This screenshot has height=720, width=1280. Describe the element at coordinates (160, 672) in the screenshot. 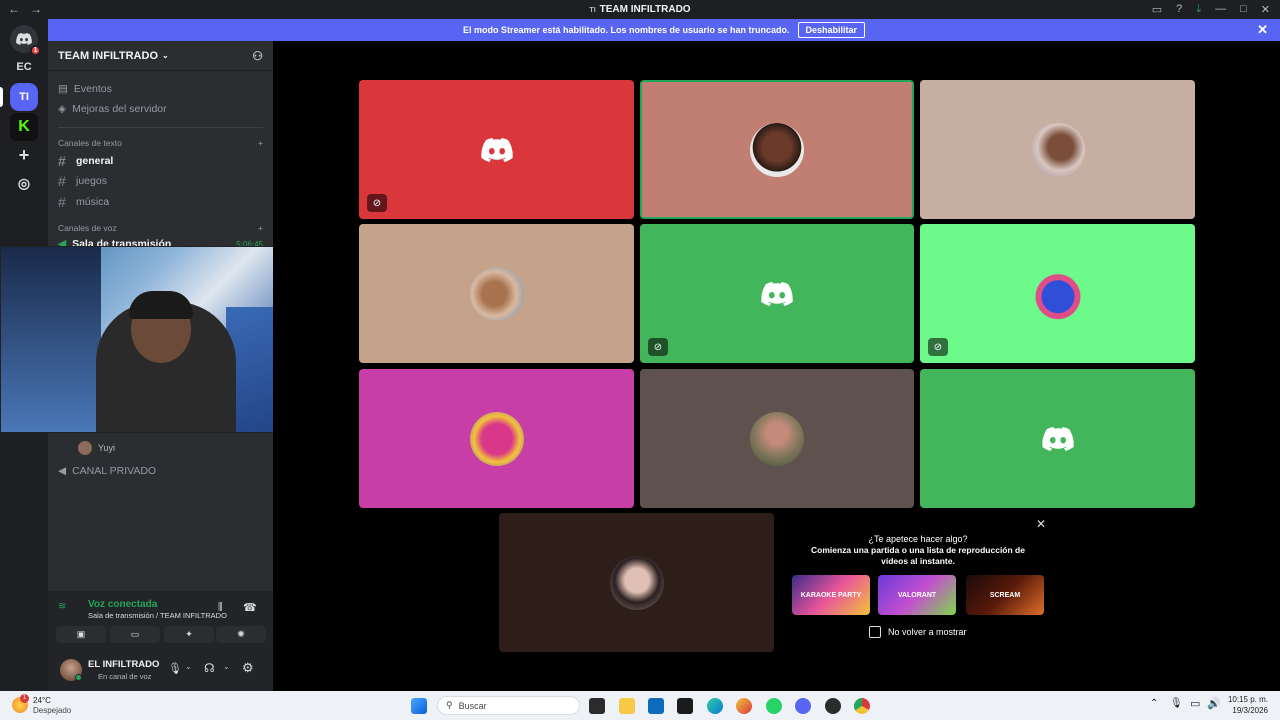

I see `user-panel: EL INFILTRADO En canal de voz 🎙 ⌄ ☊ ⌄ ⚙` at that location.